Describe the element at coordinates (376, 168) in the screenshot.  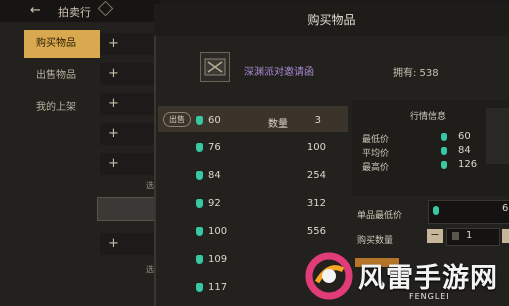
I see `max-price-label: 最高价` at that location.